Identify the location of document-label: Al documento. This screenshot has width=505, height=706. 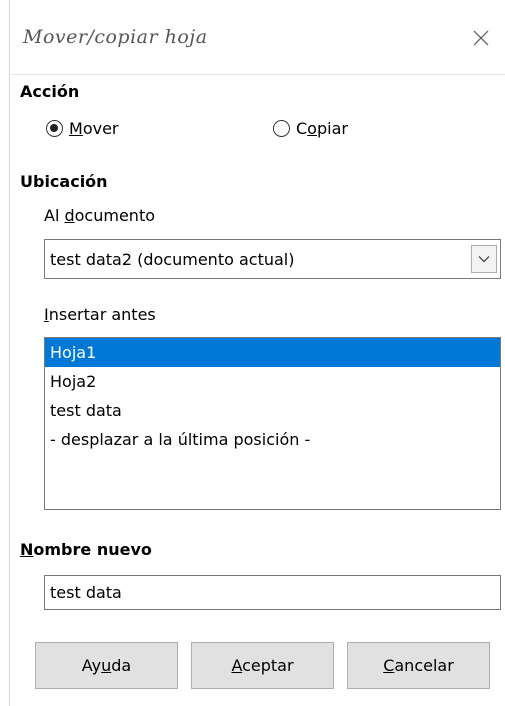
(99, 215).